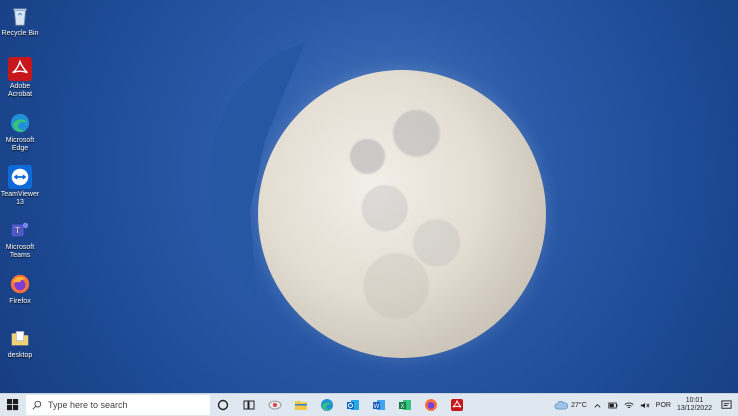 This screenshot has width=738, height=416. I want to click on taskbar-app-outlook, so click(353, 405).